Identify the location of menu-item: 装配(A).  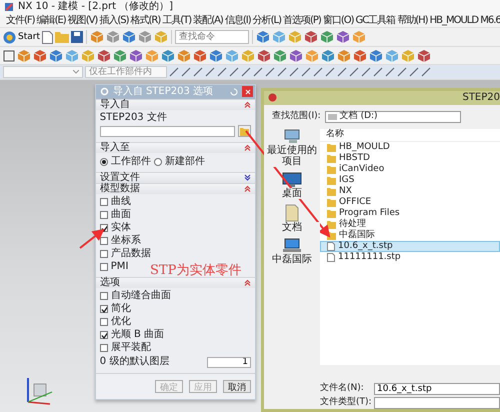
(208, 20).